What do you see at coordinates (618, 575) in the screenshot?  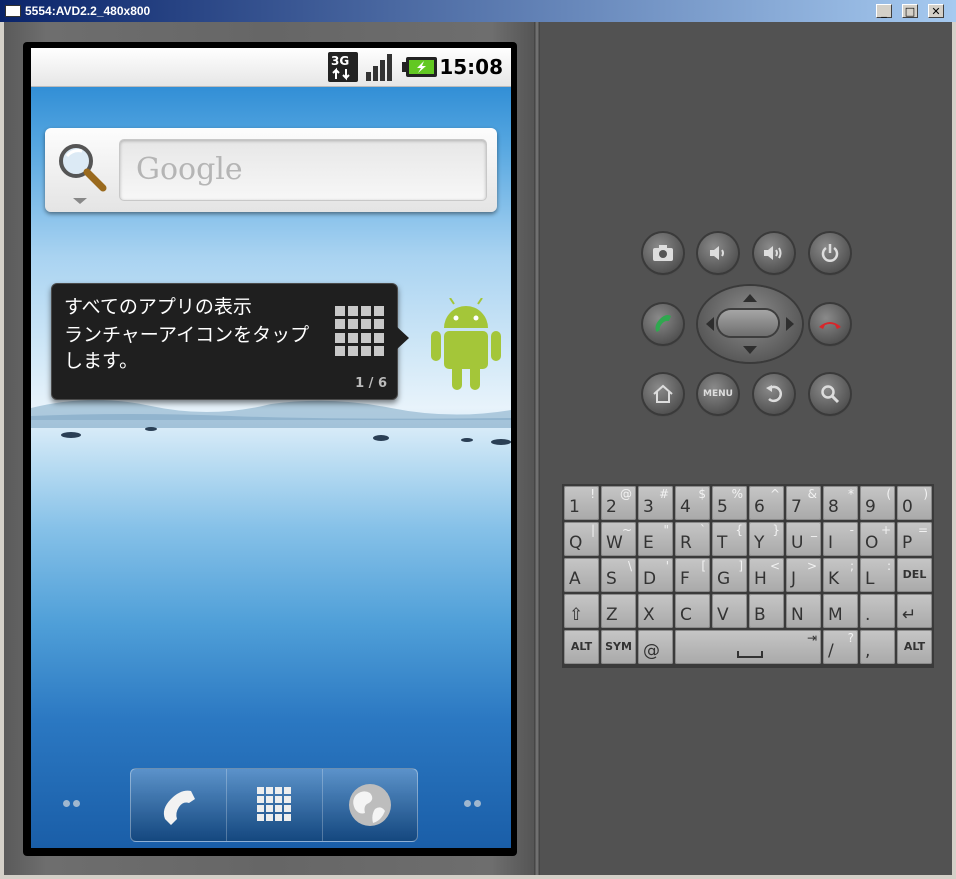 I see `key-s: S \` at bounding box center [618, 575].